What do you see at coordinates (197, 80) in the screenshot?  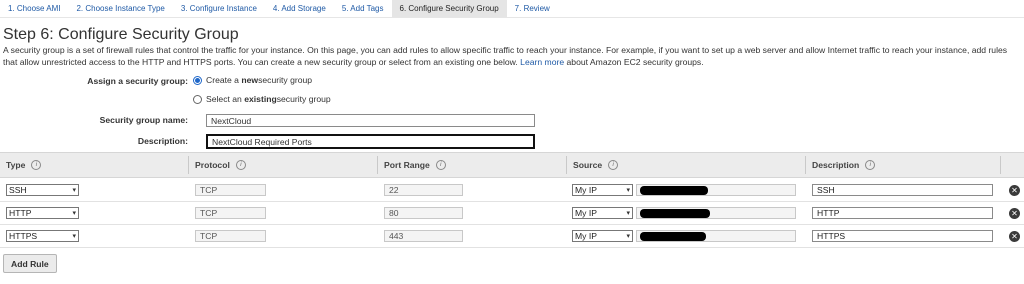 I see `radio-selected-icon` at bounding box center [197, 80].